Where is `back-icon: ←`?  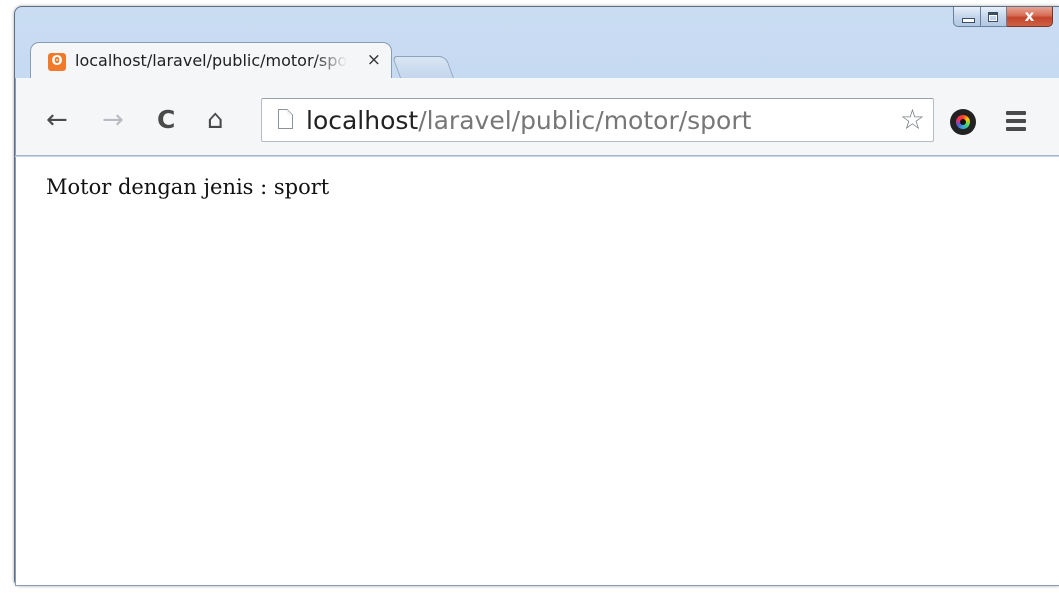
back-icon: ← is located at coordinates (57, 120).